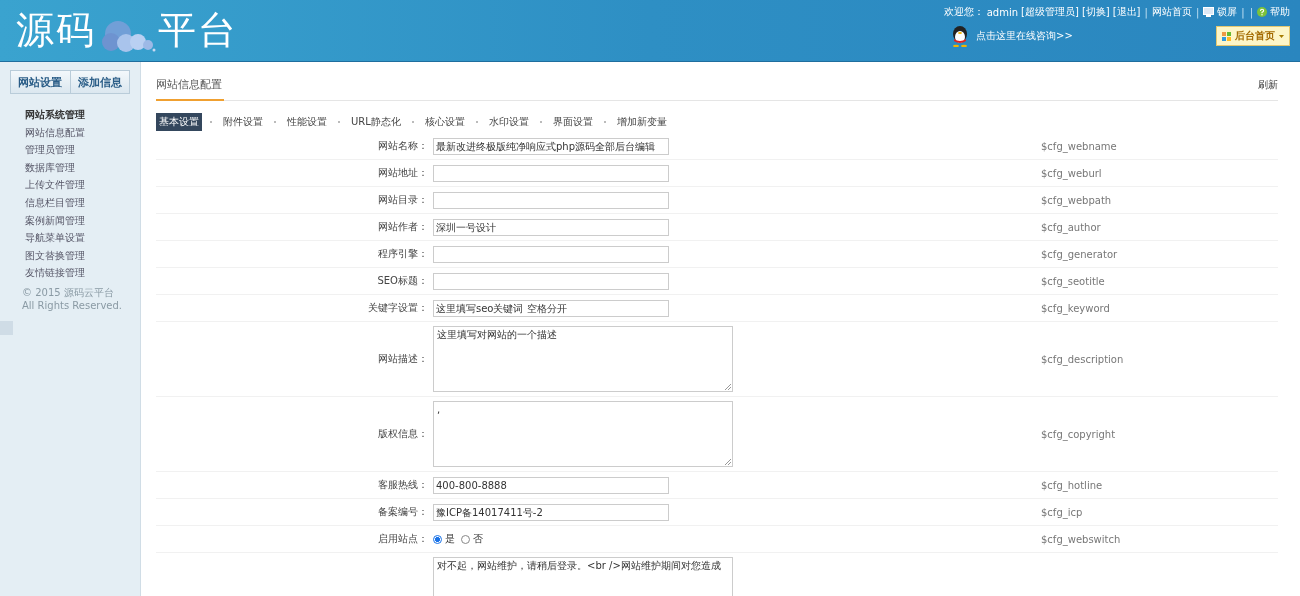 The height and width of the screenshot is (596, 1300). I want to click on variable-name: $cfg_webswitch, so click(1081, 539).